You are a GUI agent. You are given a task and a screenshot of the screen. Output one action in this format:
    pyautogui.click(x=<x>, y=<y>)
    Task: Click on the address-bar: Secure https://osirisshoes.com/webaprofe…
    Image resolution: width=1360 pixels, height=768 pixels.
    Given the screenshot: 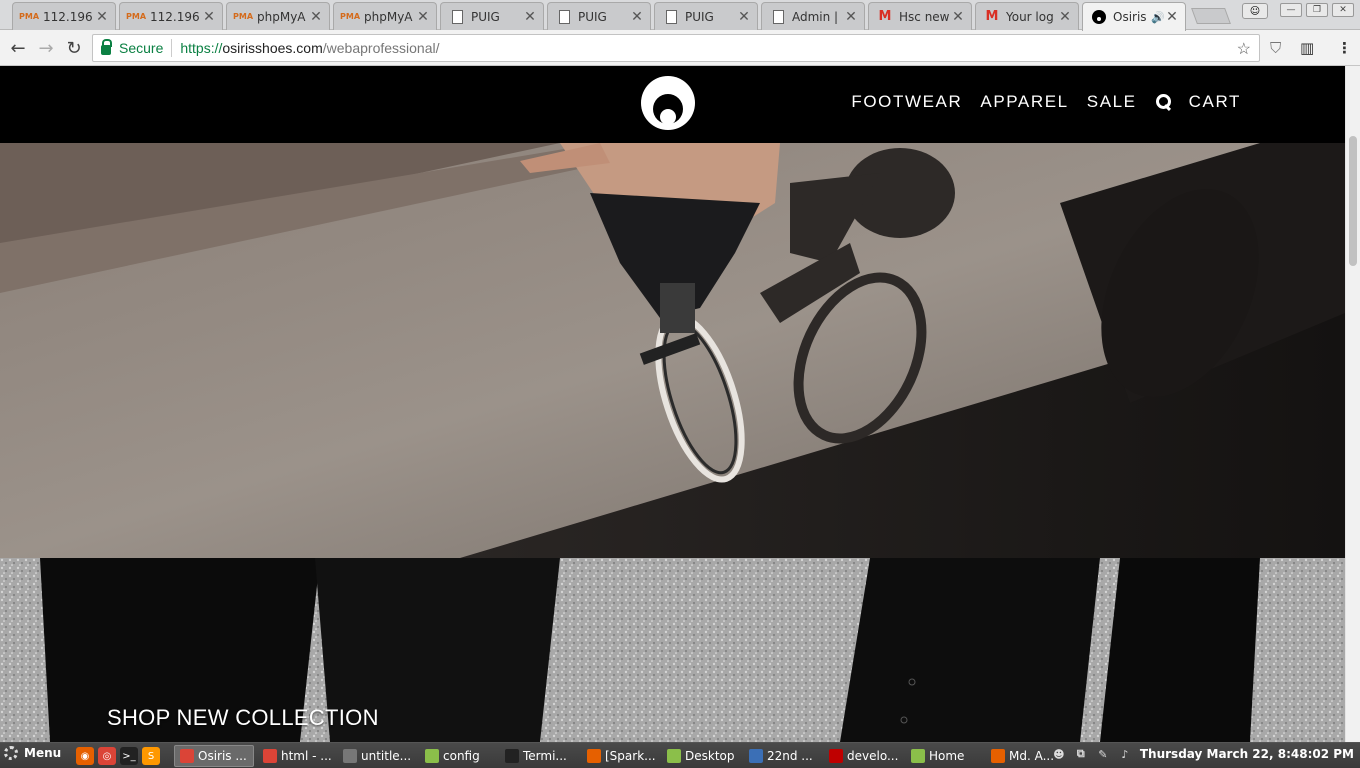 What is the action you would take?
    pyautogui.click(x=676, y=48)
    